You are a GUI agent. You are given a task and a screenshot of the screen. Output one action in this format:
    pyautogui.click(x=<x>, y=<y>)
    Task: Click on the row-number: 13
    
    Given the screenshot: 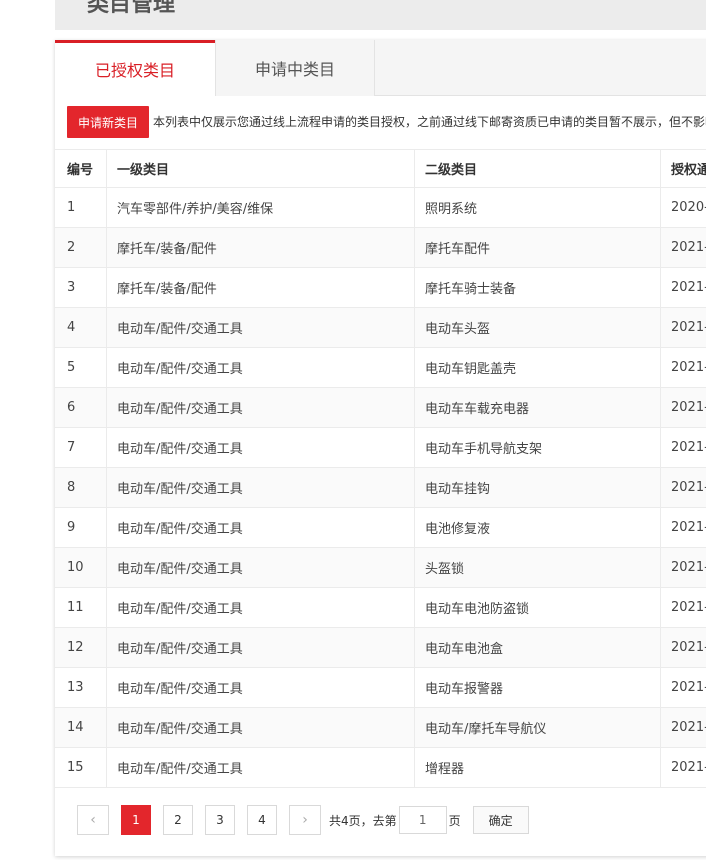 What is the action you would take?
    pyautogui.click(x=81, y=687)
    